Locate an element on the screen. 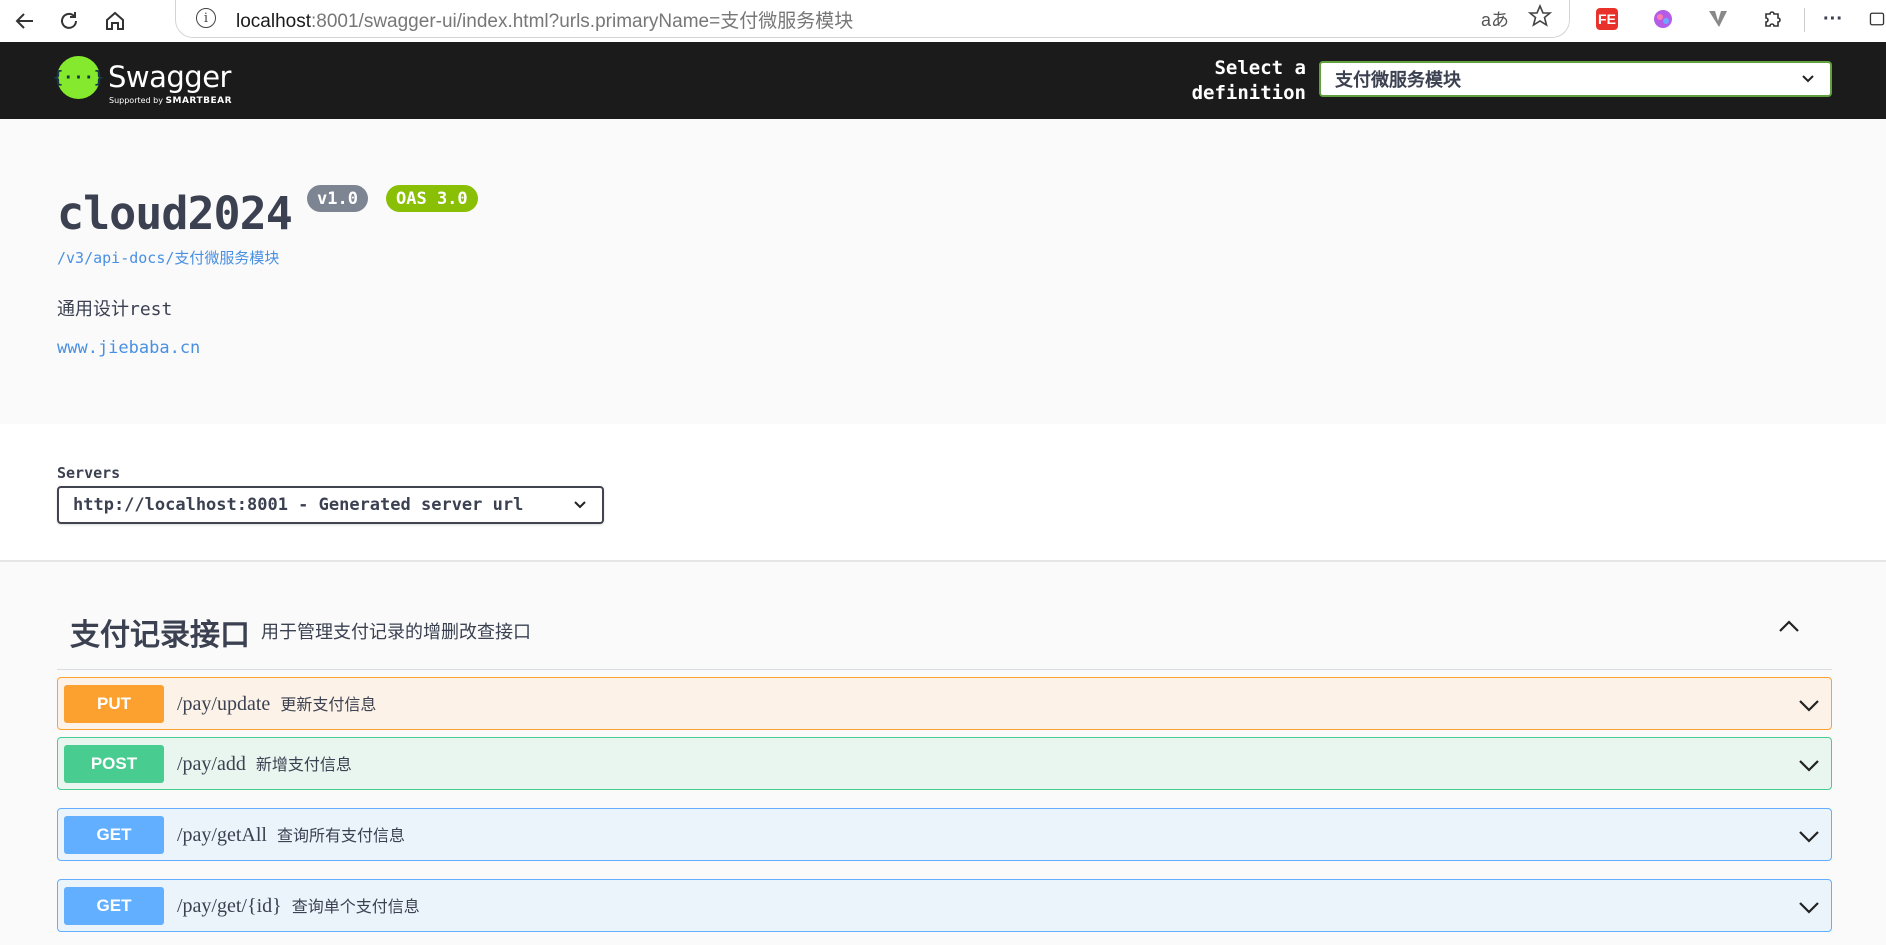 This screenshot has width=1886, height=945. reload-icon is located at coordinates (69, 21).